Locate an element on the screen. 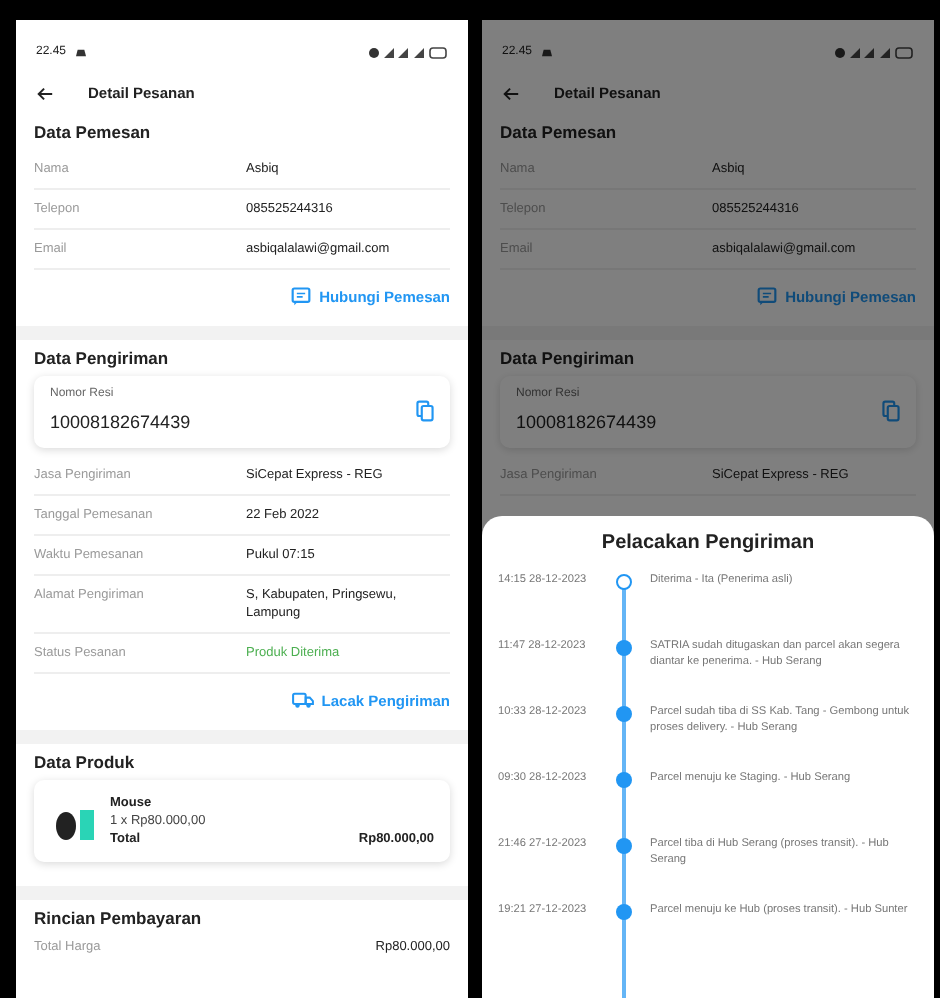  section-title: Rincian Pembayaran is located at coordinates (119, 918).